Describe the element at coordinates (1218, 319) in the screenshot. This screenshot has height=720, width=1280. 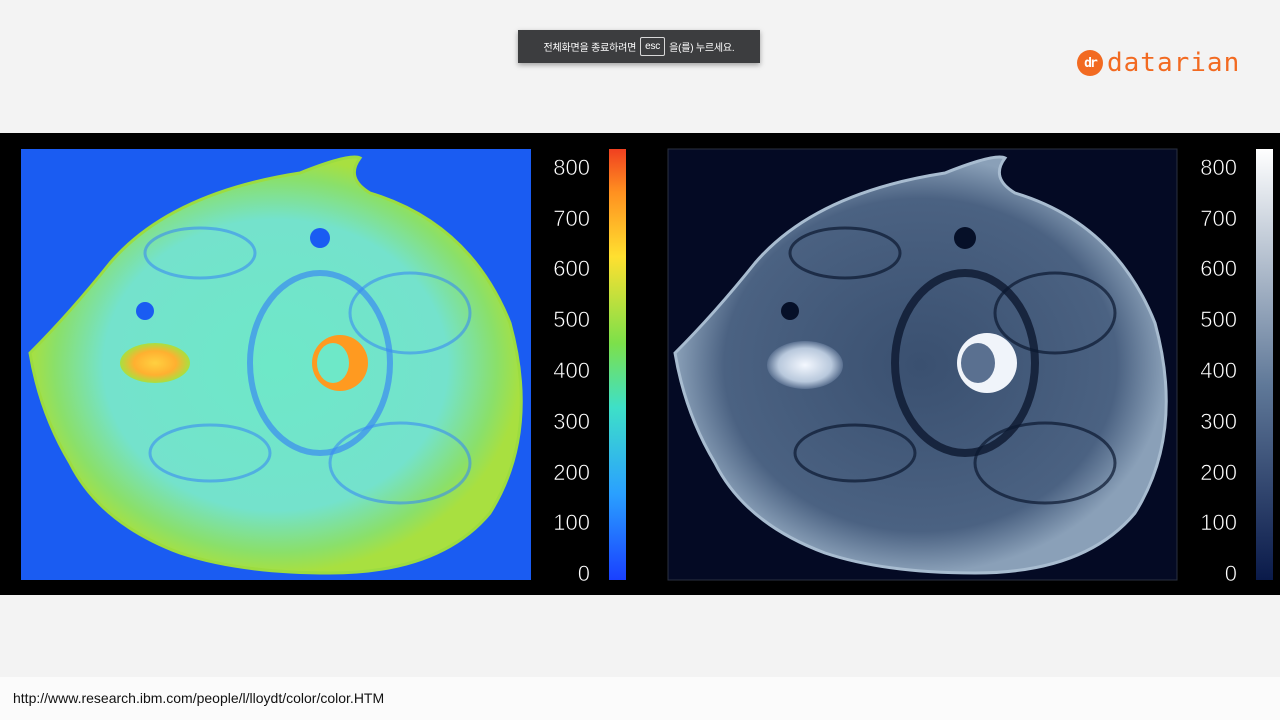
I see `right-tick-500: 500` at that location.